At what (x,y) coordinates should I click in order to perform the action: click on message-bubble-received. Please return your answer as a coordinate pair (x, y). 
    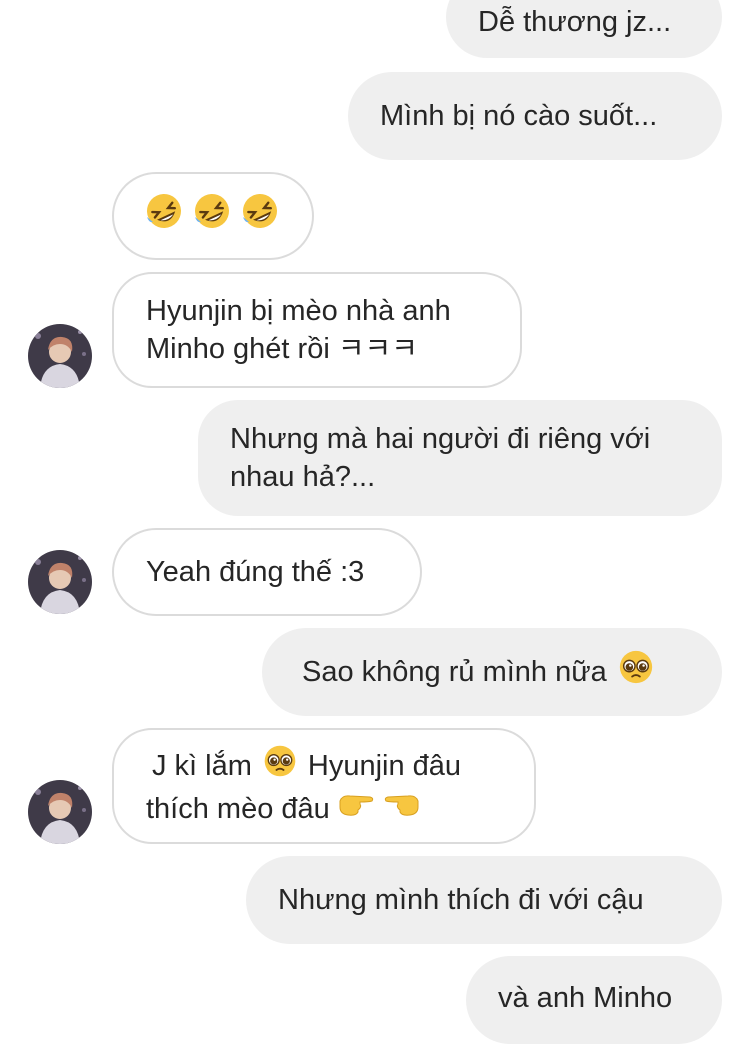
    Looking at the image, I should click on (213, 216).